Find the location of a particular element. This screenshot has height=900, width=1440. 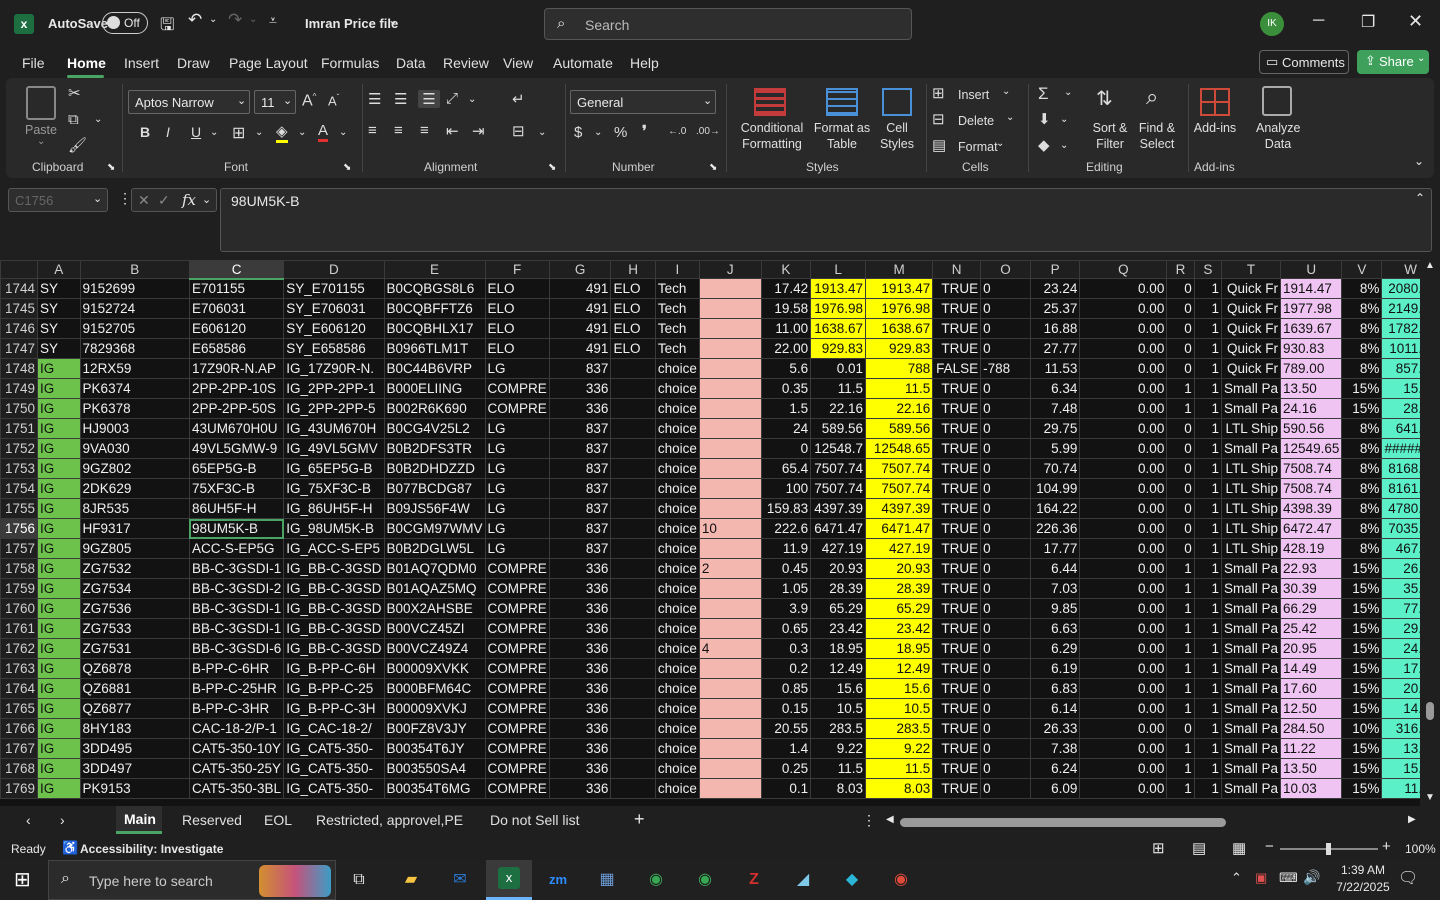

cell: B000BFM64C is located at coordinates (434, 688).